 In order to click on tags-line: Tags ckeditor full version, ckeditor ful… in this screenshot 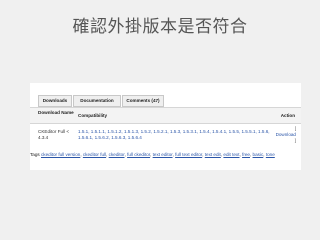, I will do `click(152, 154)`.